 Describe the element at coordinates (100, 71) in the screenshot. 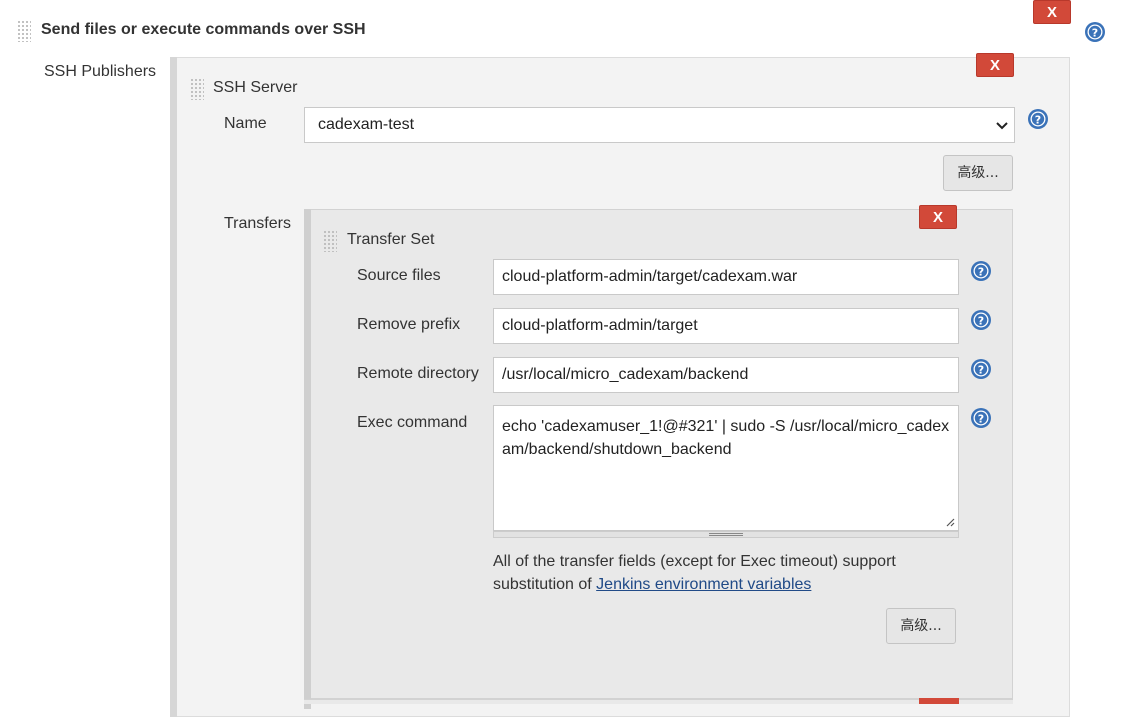

I see `ssh-publishers-label: SSH Publishers` at that location.